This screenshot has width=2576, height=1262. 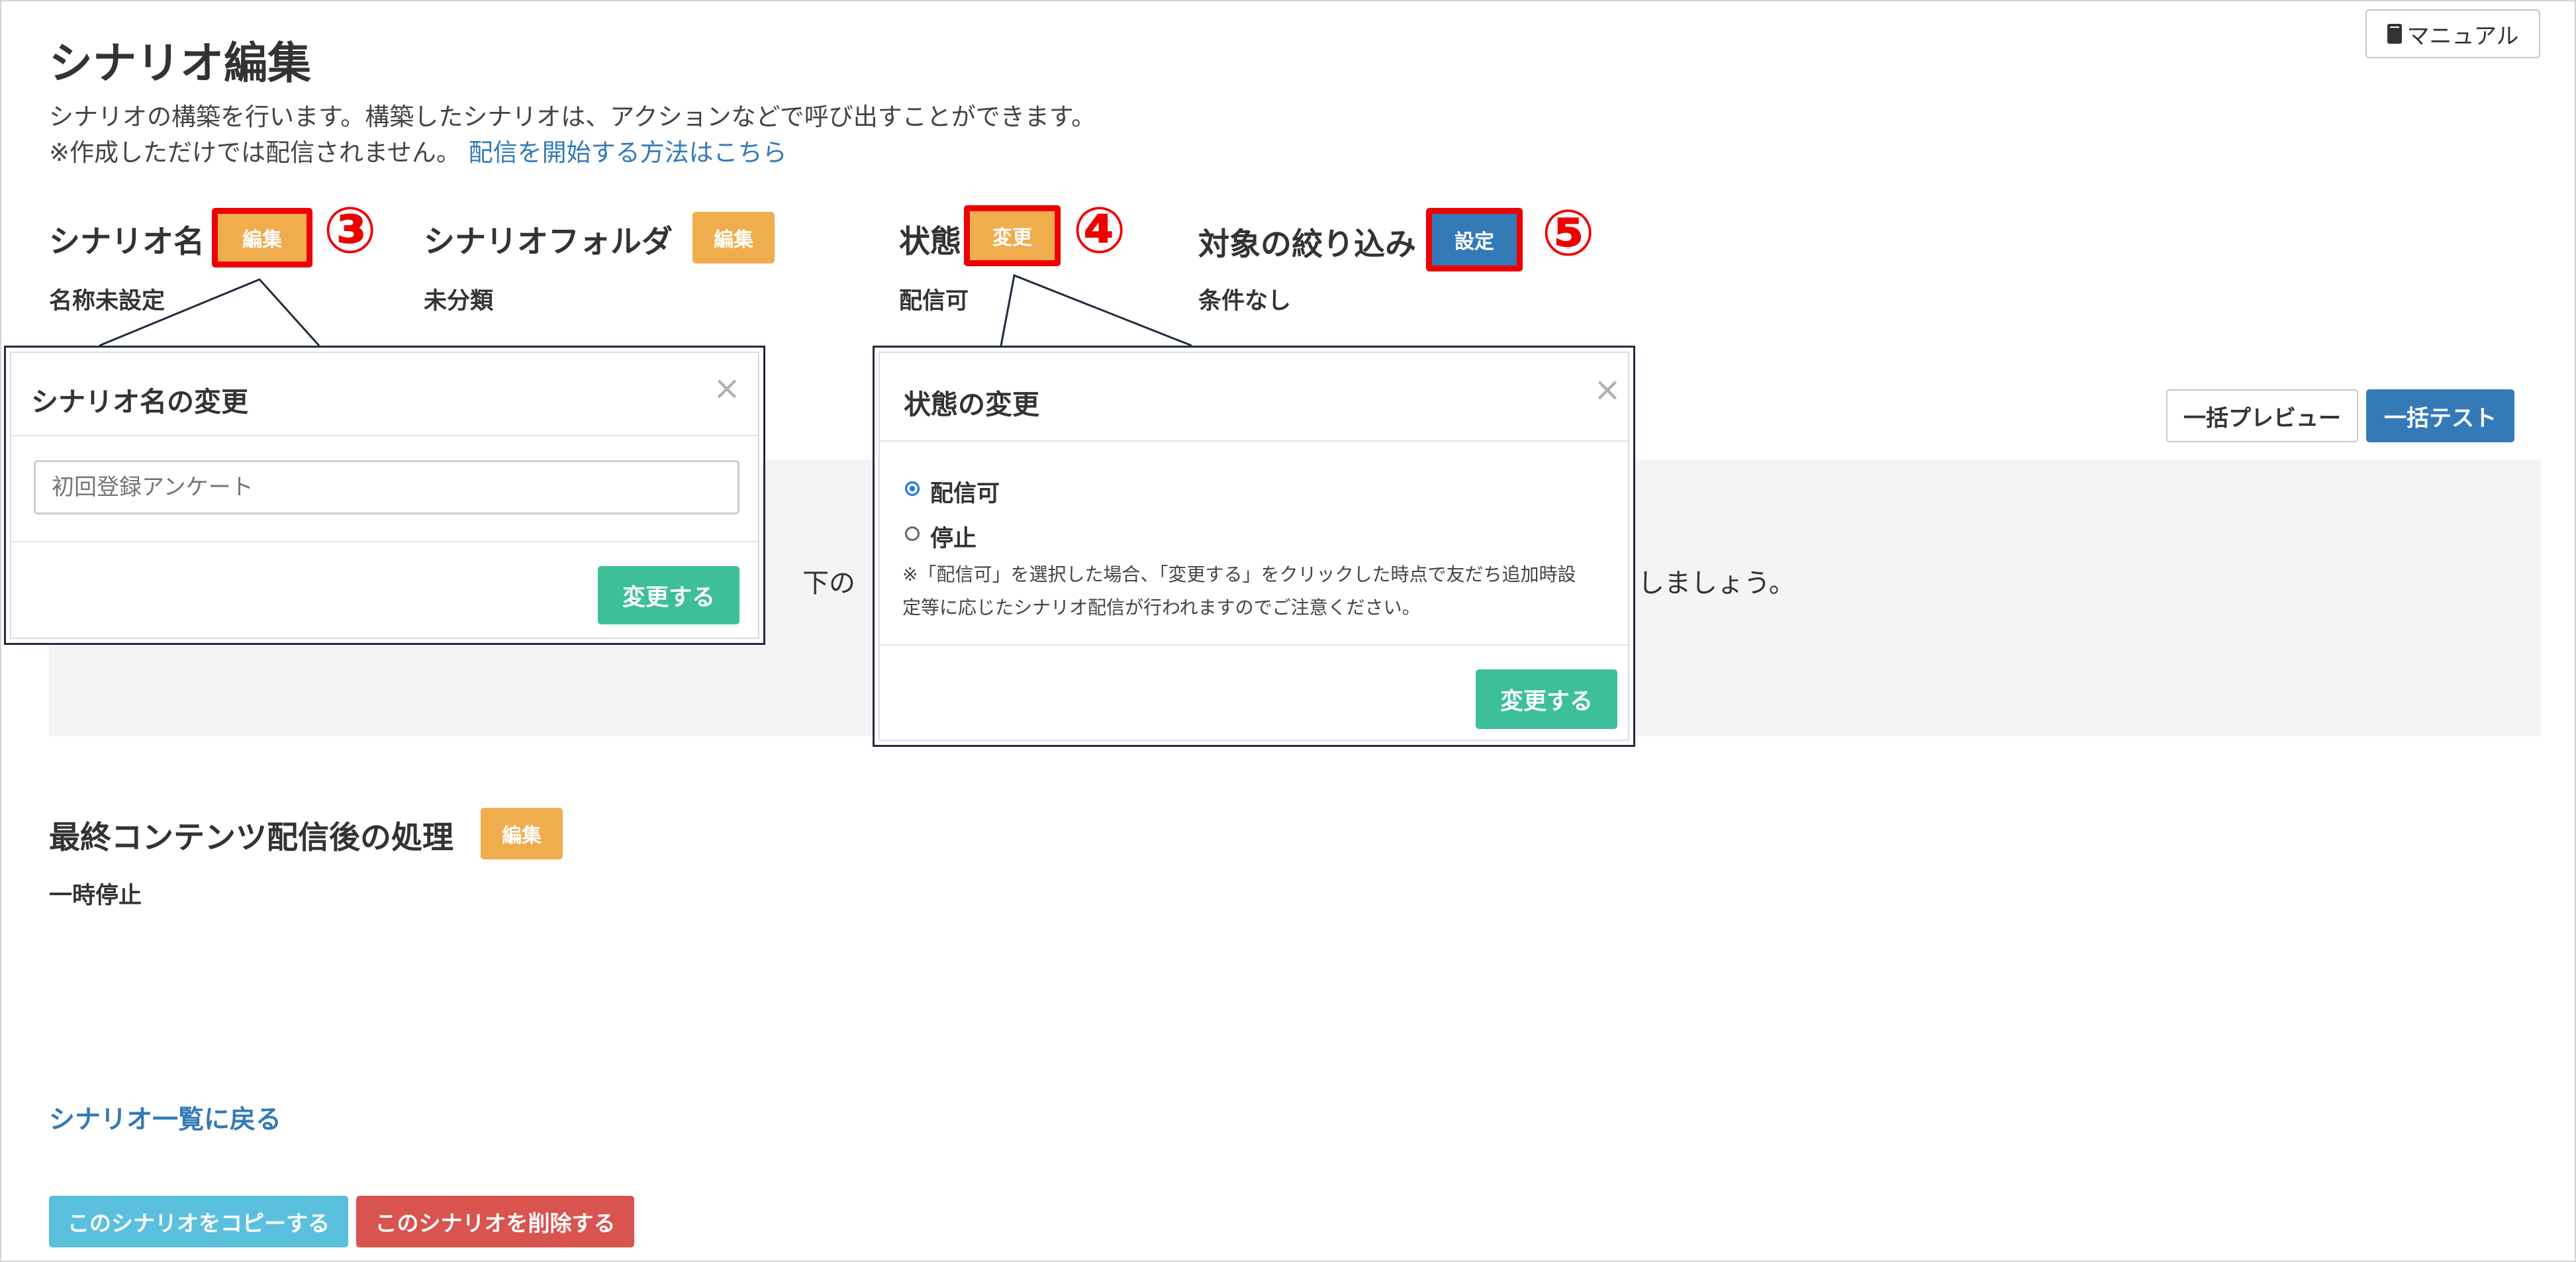 I want to click on scenario-name-submit-button: 変更する, so click(x=668, y=595).